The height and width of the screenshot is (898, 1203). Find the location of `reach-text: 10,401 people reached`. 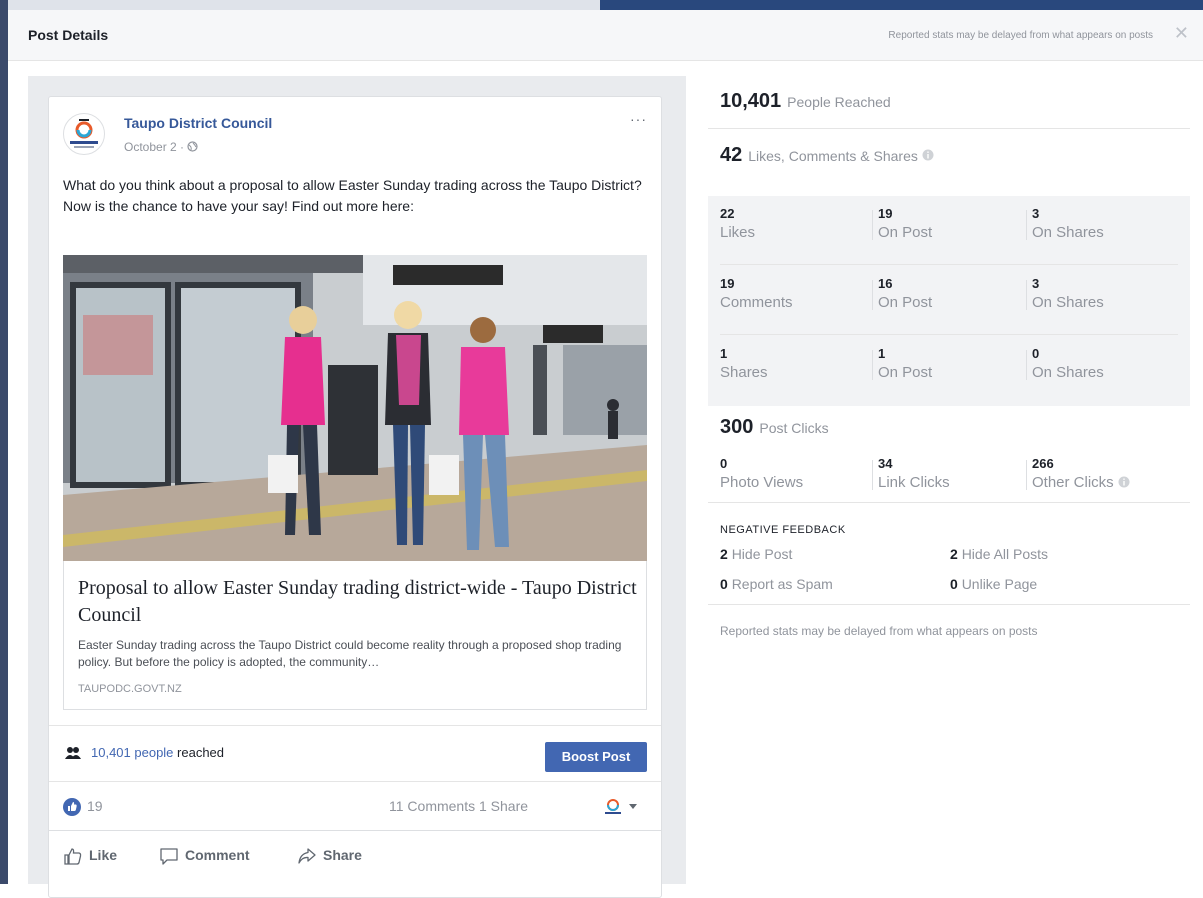

reach-text: 10,401 people reached is located at coordinates (157, 752).